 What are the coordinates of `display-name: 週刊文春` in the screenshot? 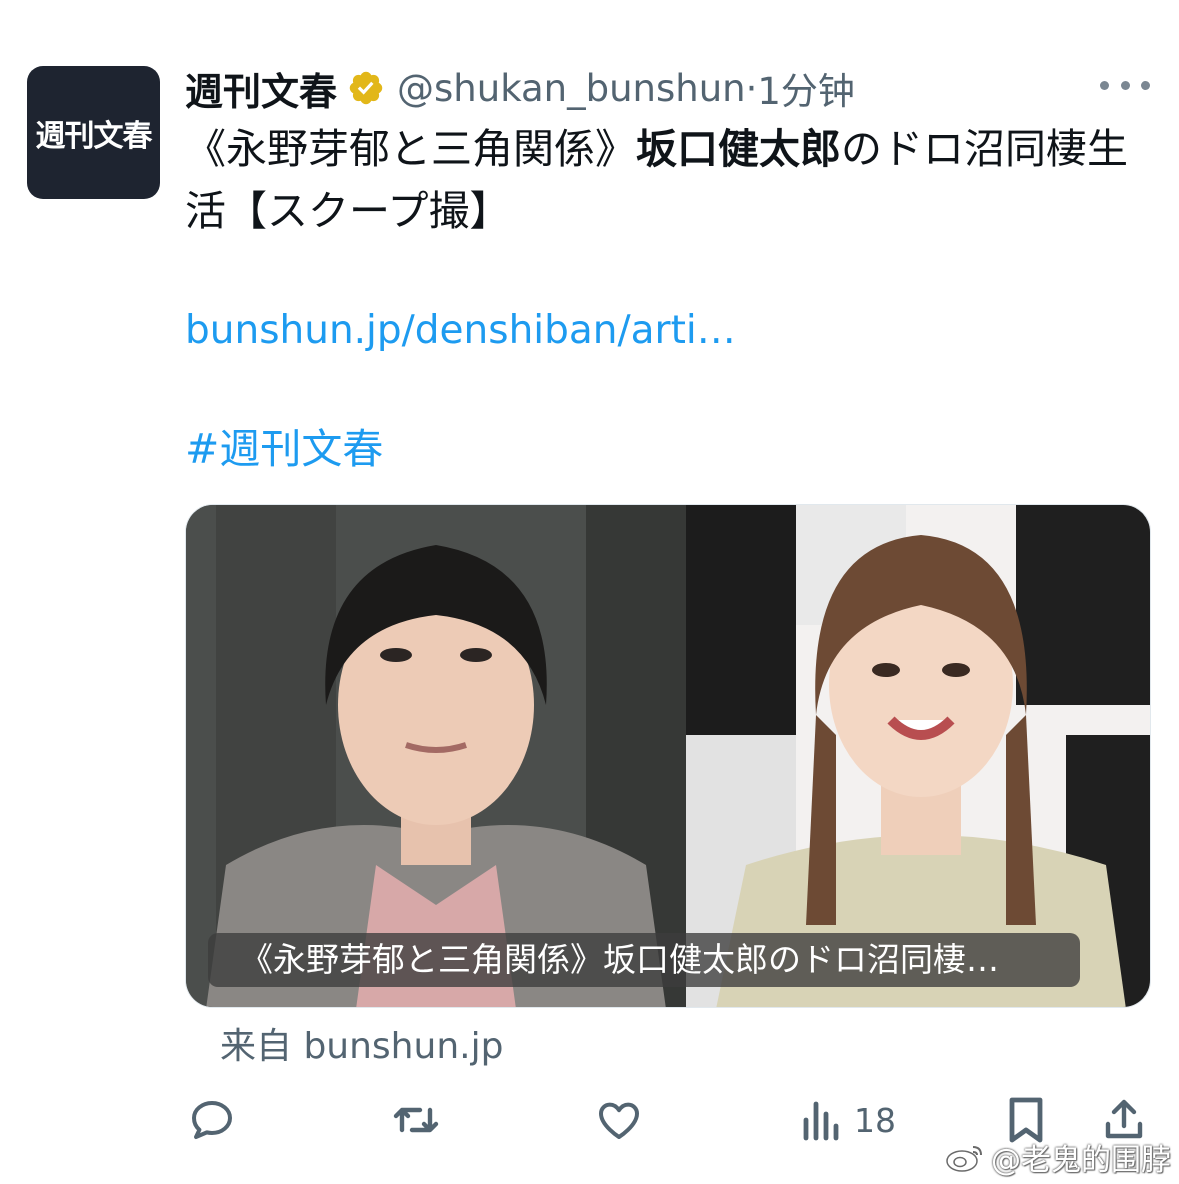 It's located at (261, 88).